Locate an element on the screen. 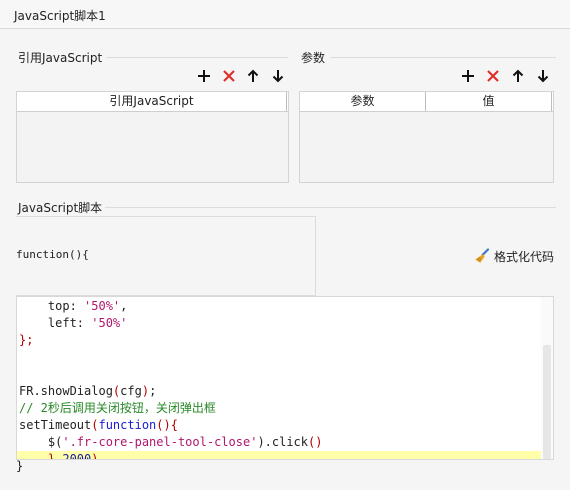  ref-move-down-button is located at coordinates (278, 76).